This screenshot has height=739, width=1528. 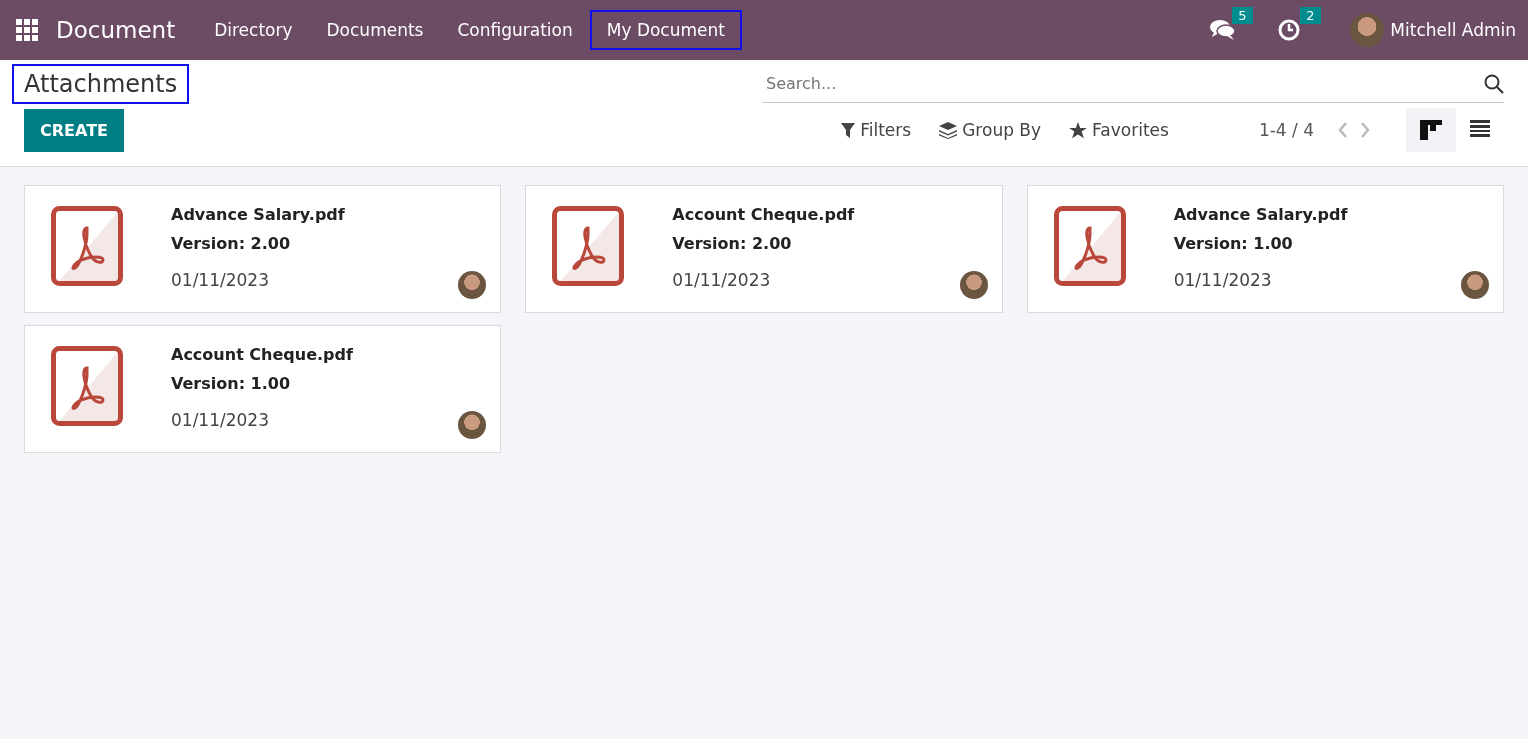 I want to click on view-switch-button, so click(x=1431, y=130).